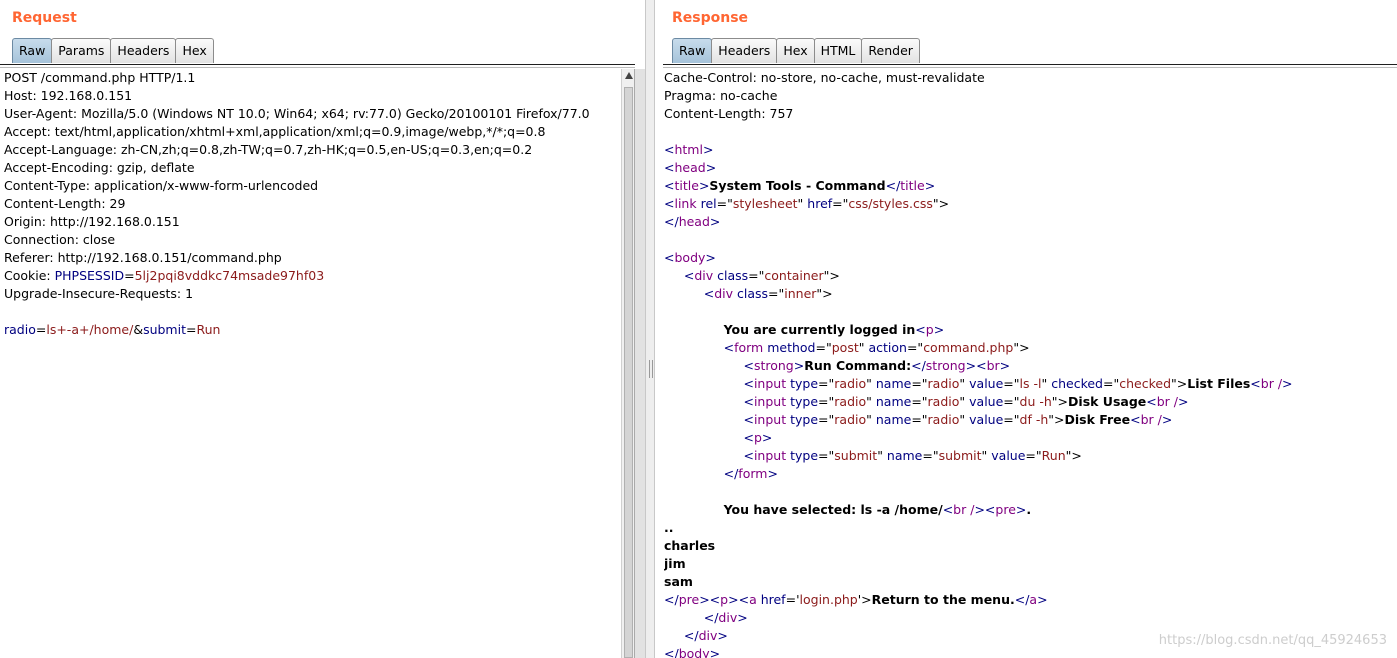 The image size is (1397, 658). Describe the element at coordinates (728, 617) in the screenshot. I see `code-token: div` at that location.